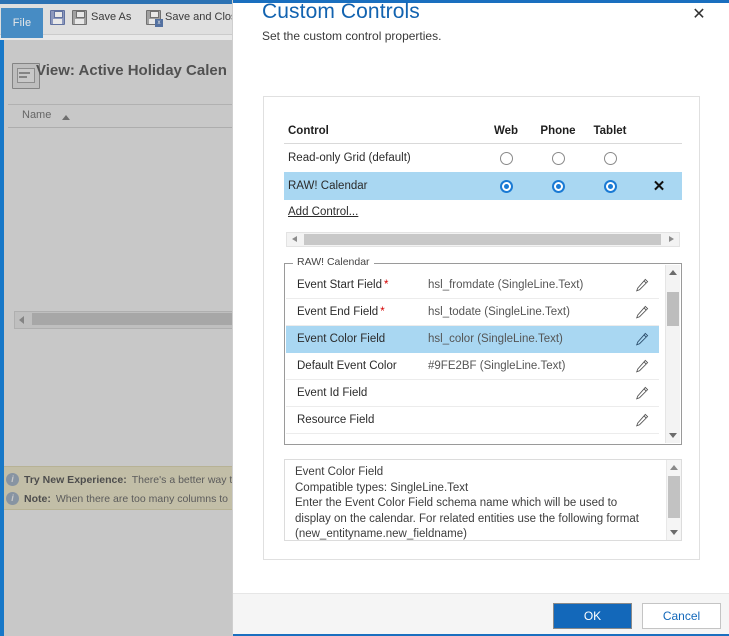 Image resolution: width=729 pixels, height=636 pixels. What do you see at coordinates (352, 36) in the screenshot?
I see `dialog-subtitle: Set the custom control properties.` at bounding box center [352, 36].